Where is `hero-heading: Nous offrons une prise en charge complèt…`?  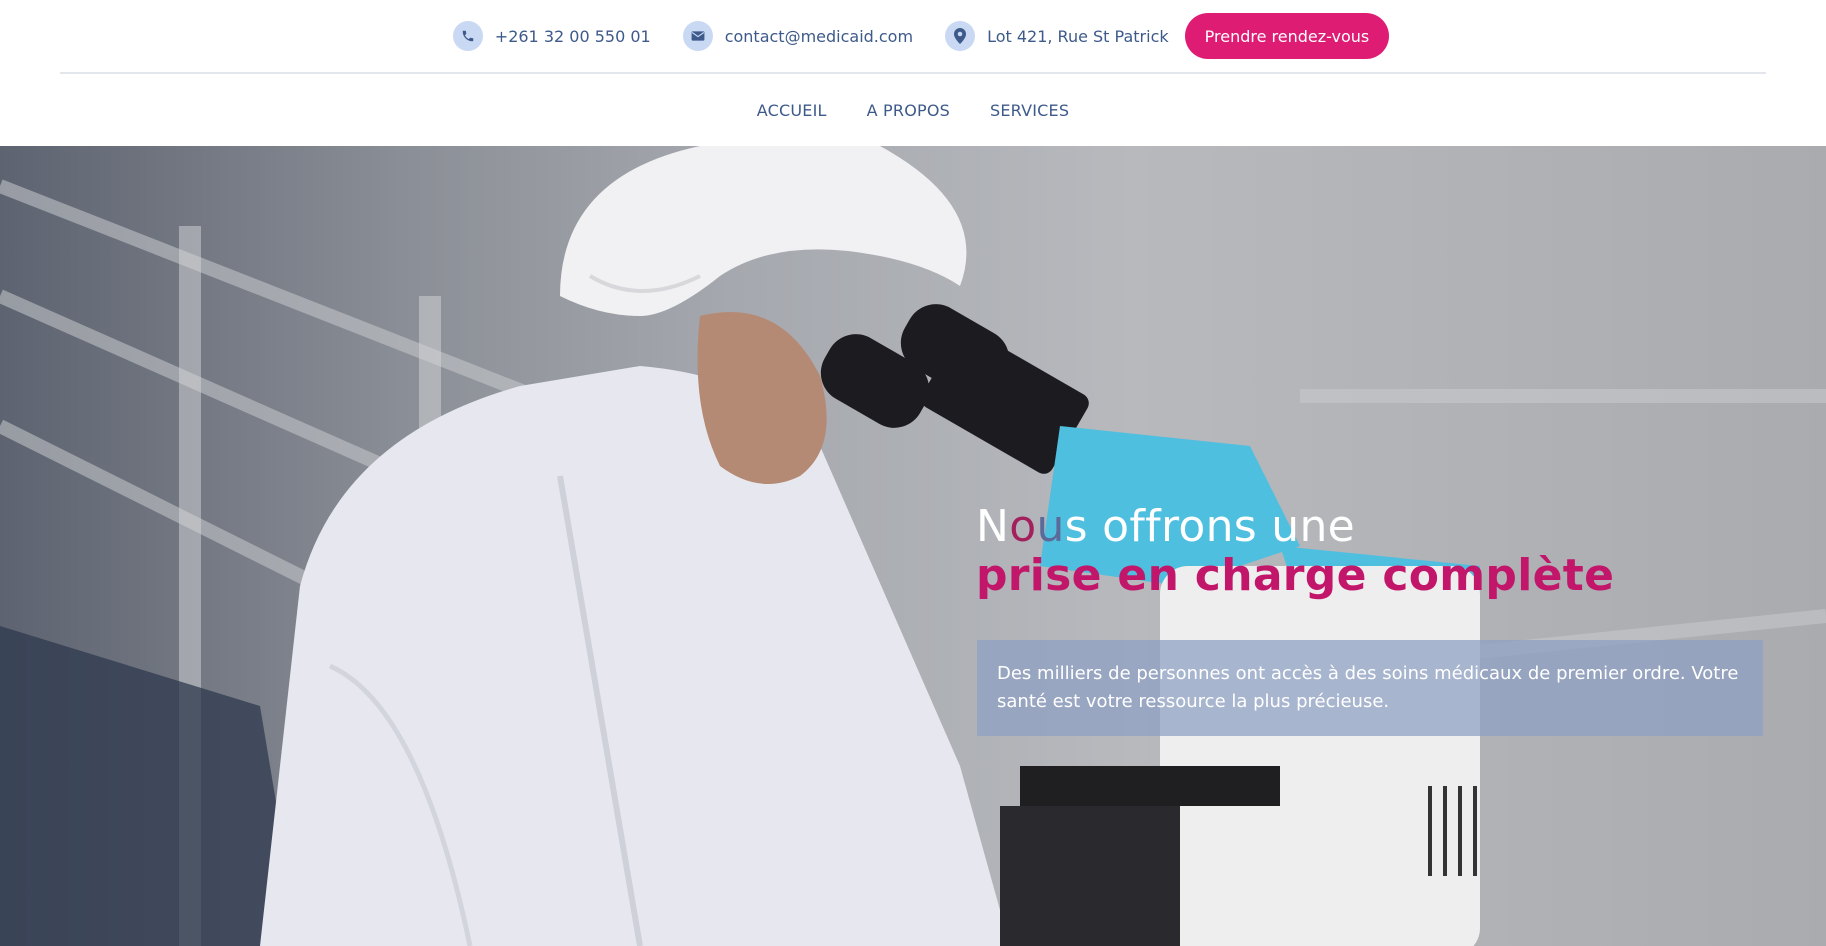 hero-heading: Nous offrons une prise en charge complèt… is located at coordinates (1295, 551).